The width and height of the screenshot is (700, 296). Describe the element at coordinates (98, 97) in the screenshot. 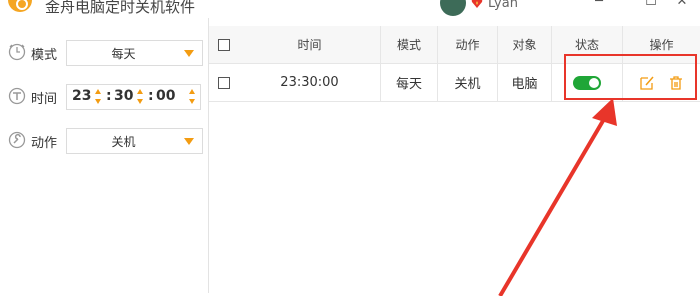

I see `hour-spinner` at that location.